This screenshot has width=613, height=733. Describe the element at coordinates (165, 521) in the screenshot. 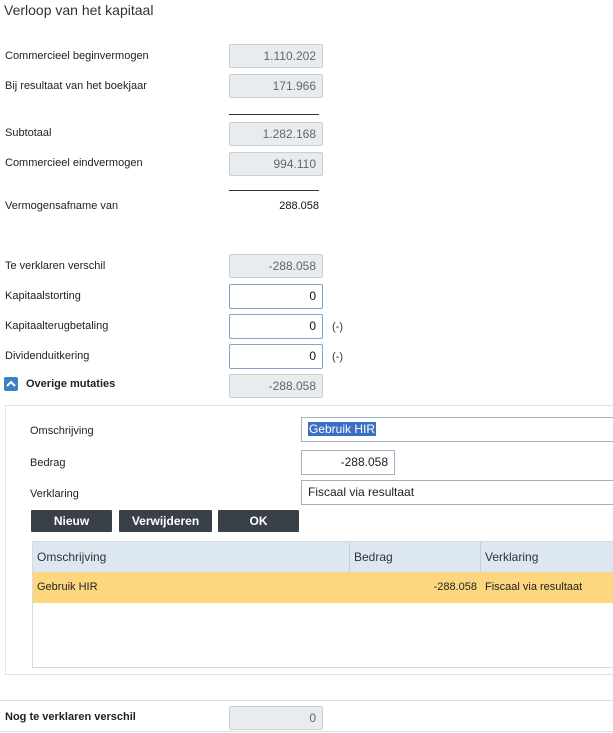

I see `verwijderen-button: Verwijderen` at that location.